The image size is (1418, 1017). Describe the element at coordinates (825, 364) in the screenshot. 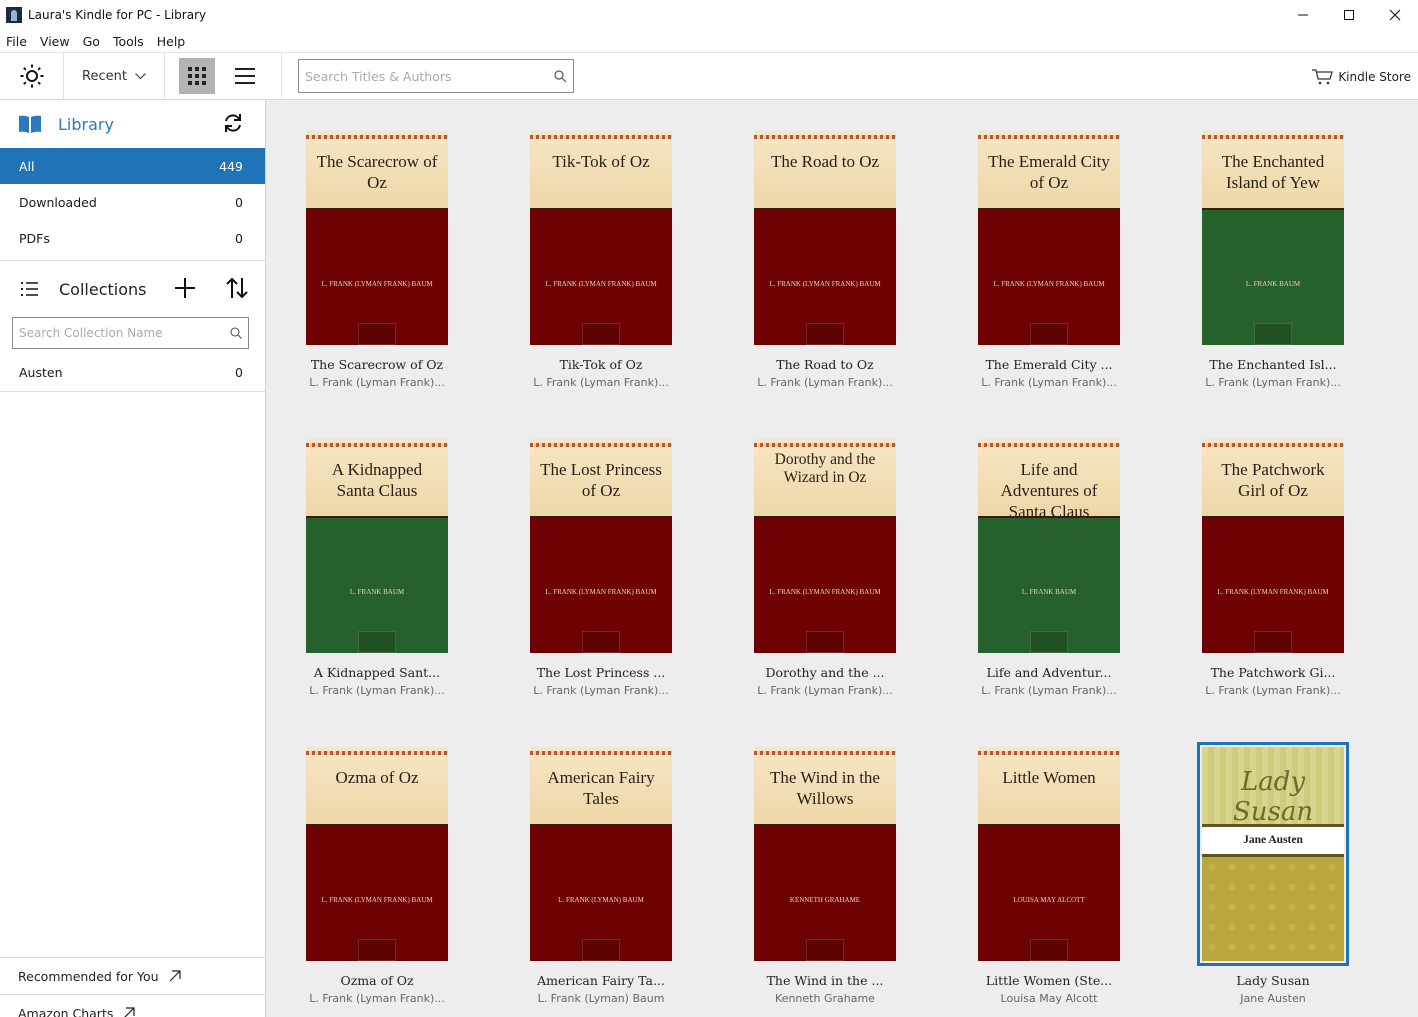

I see `book-title: The Road to Oz` at that location.